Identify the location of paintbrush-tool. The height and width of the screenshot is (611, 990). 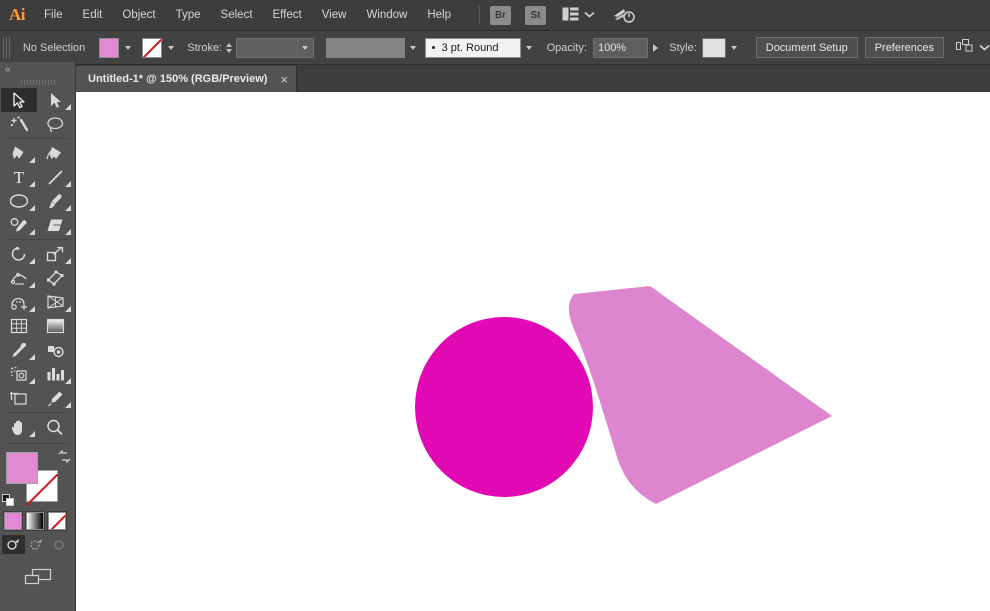
(55, 201).